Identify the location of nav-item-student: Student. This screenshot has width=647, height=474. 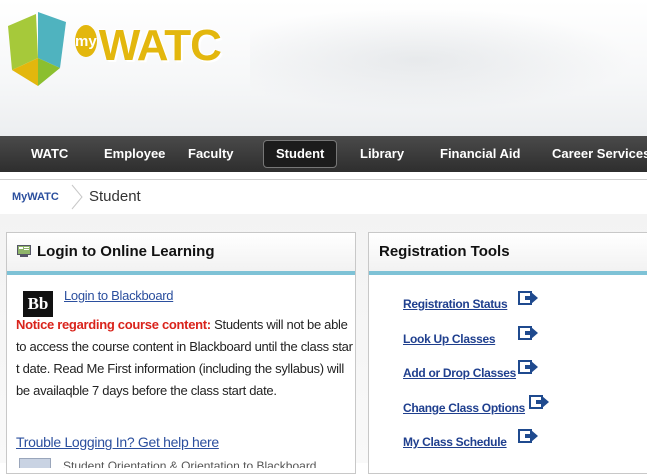
(300, 154).